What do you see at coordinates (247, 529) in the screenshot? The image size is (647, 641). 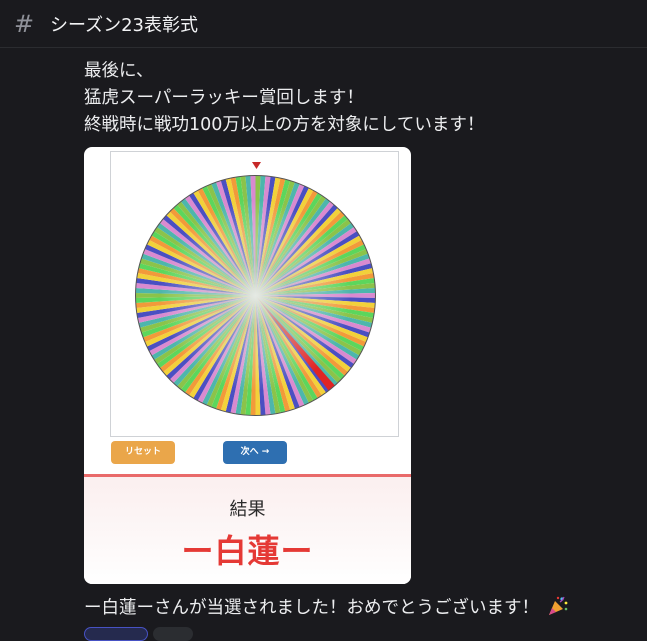 I see `result-panel: 結果 ー白蓮ー` at bounding box center [247, 529].